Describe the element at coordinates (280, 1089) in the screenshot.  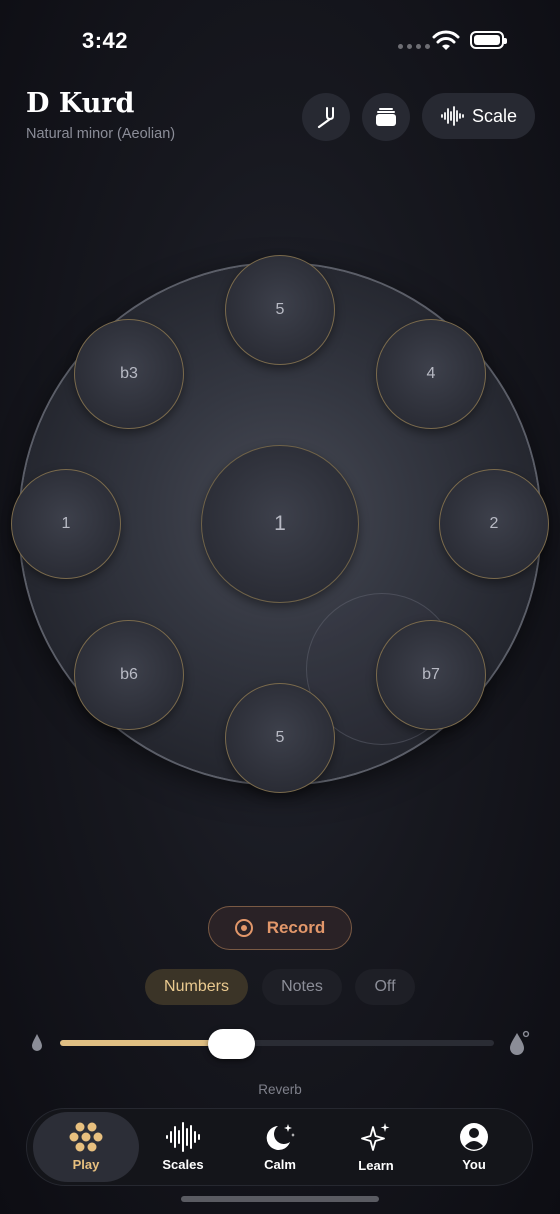
I see `reverb-label: Reverb` at that location.